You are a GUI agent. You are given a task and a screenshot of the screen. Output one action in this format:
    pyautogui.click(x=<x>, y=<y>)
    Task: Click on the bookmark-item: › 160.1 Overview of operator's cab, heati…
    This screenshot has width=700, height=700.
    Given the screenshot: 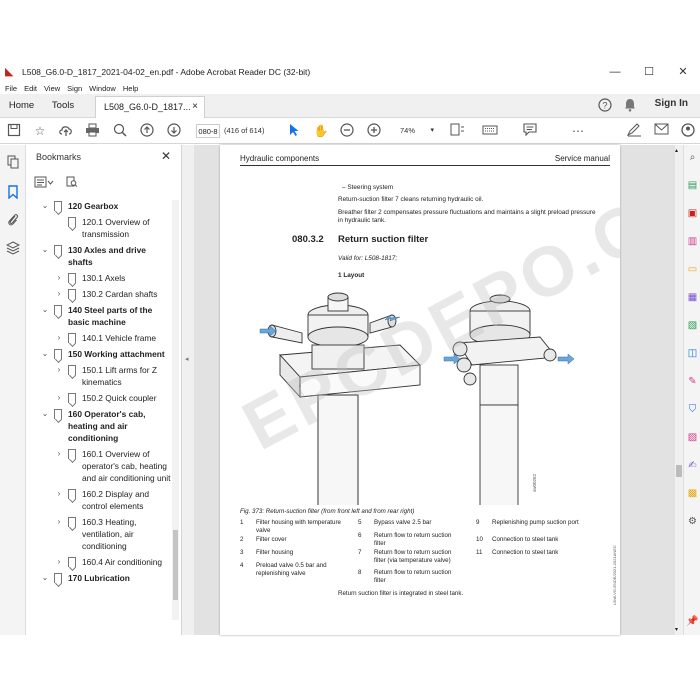 What is the action you would take?
    pyautogui.click(x=98, y=466)
    